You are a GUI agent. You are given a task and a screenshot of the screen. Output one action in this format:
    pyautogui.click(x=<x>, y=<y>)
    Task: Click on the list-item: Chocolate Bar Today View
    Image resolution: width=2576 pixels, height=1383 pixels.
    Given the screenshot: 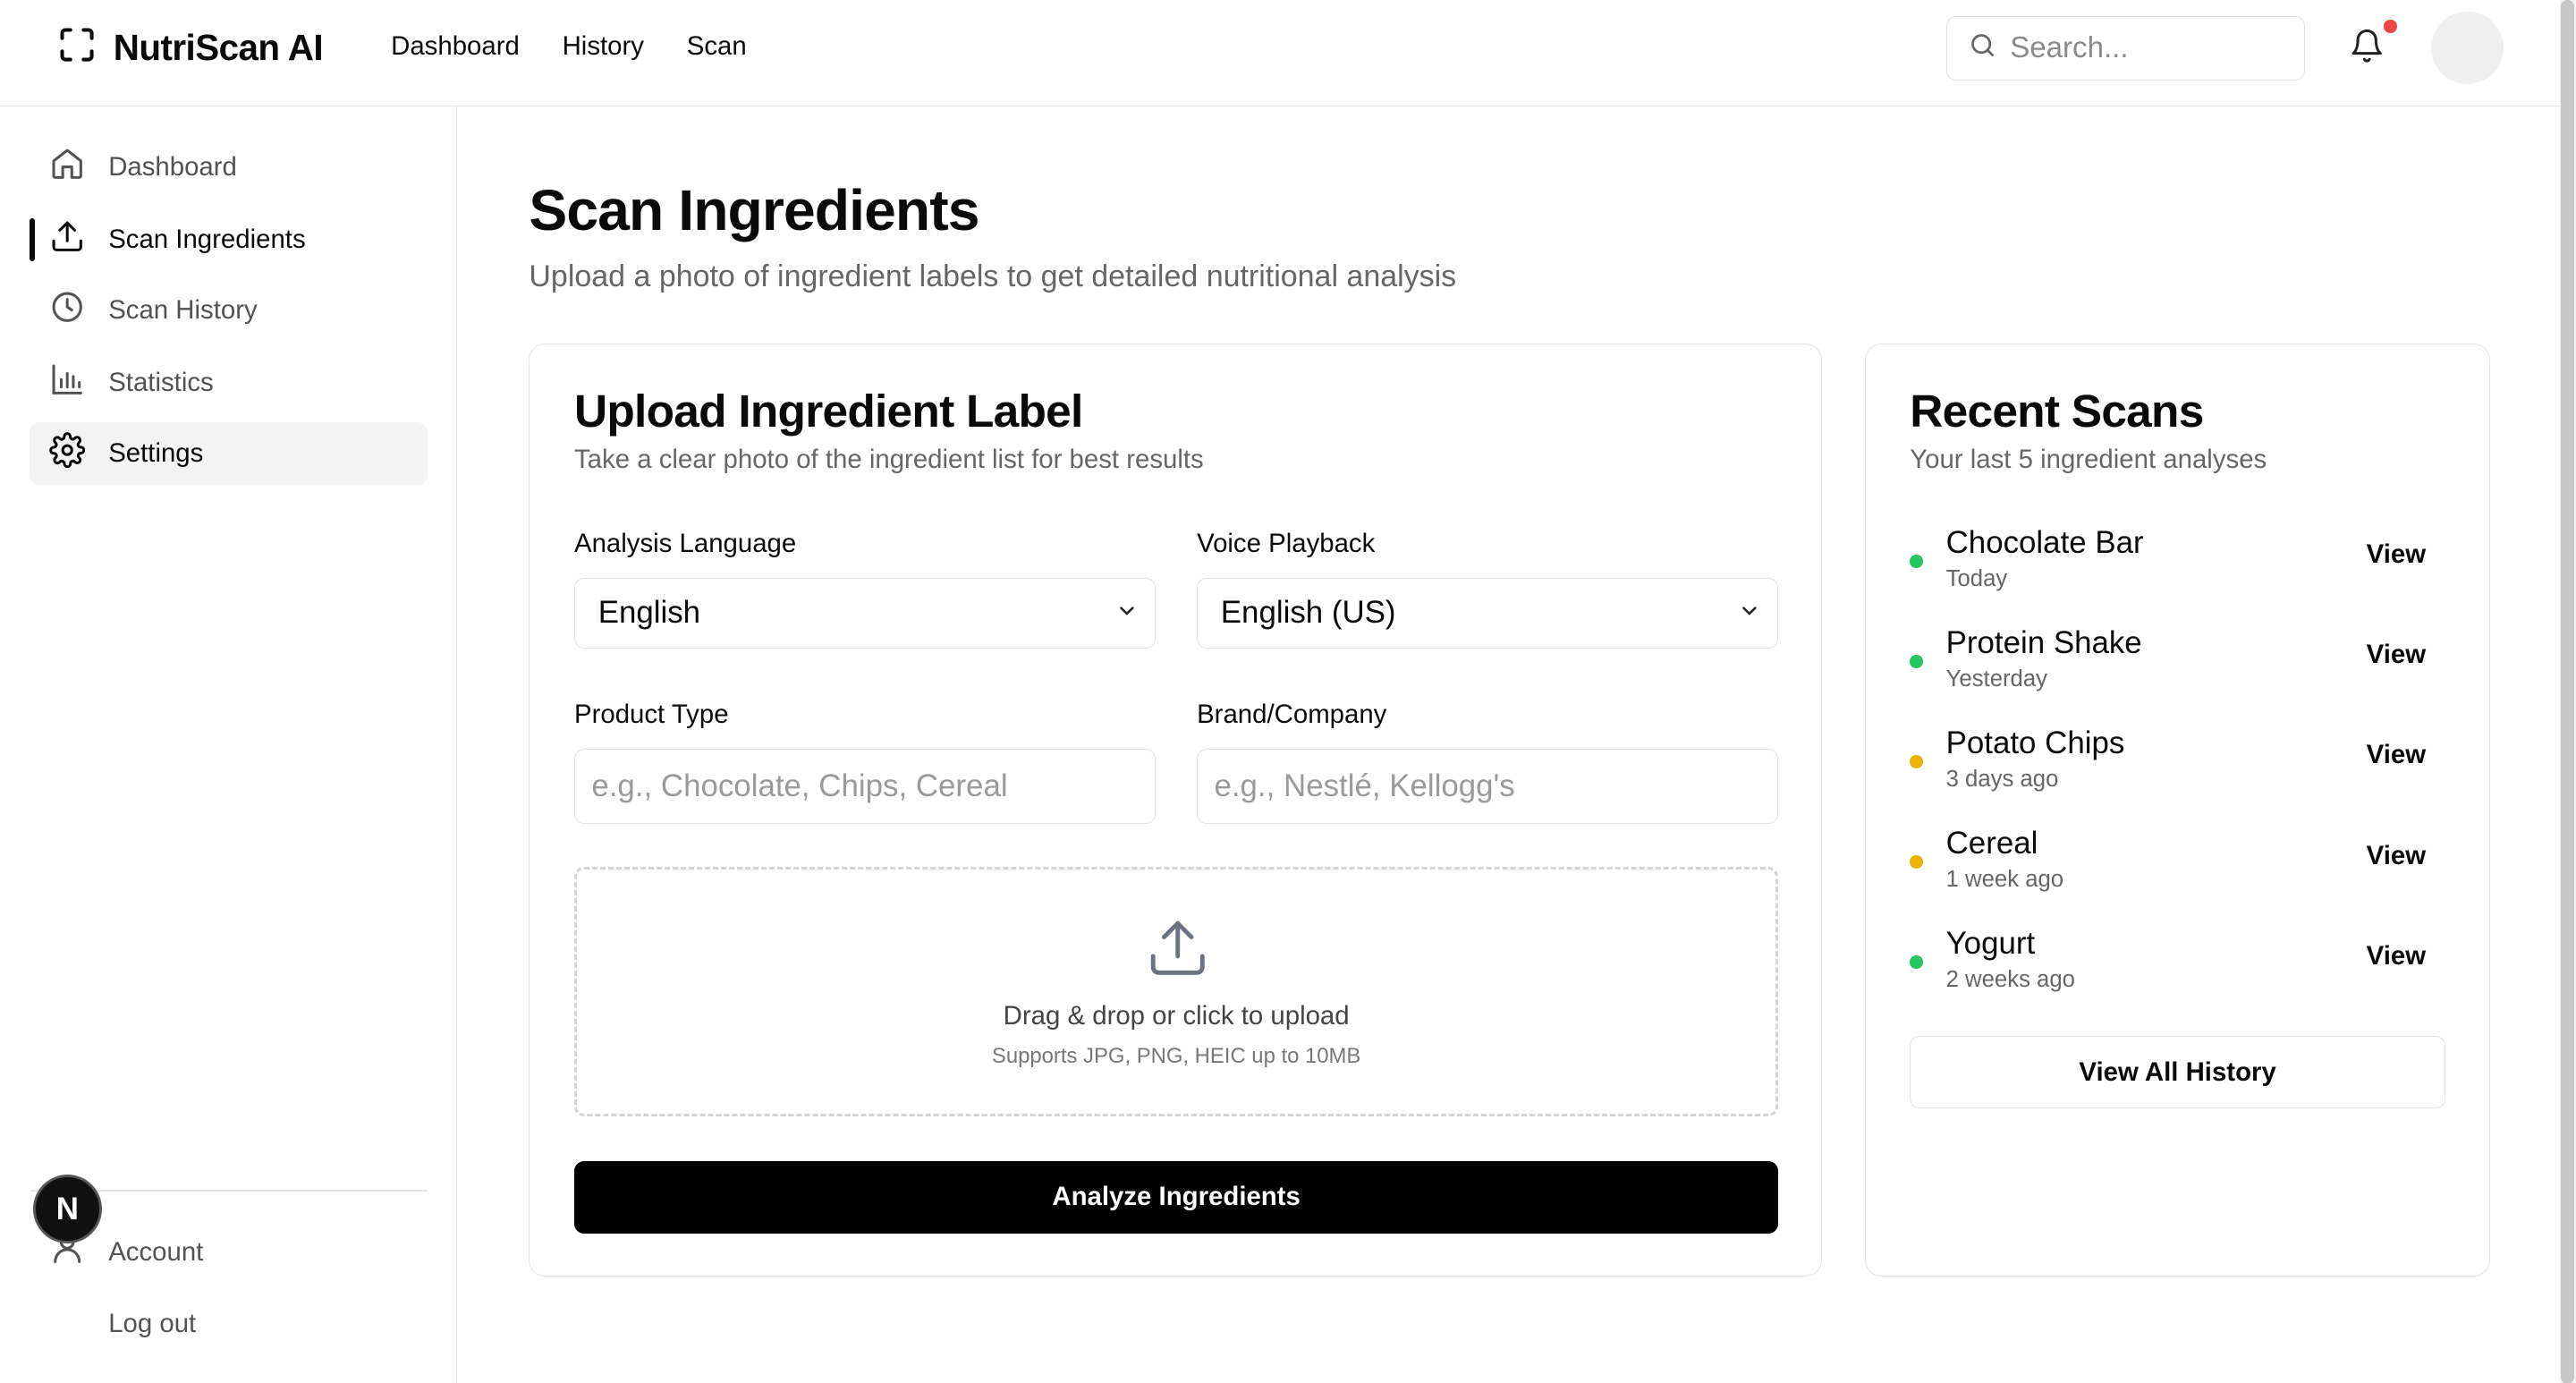 What is the action you would take?
    pyautogui.click(x=2177, y=566)
    